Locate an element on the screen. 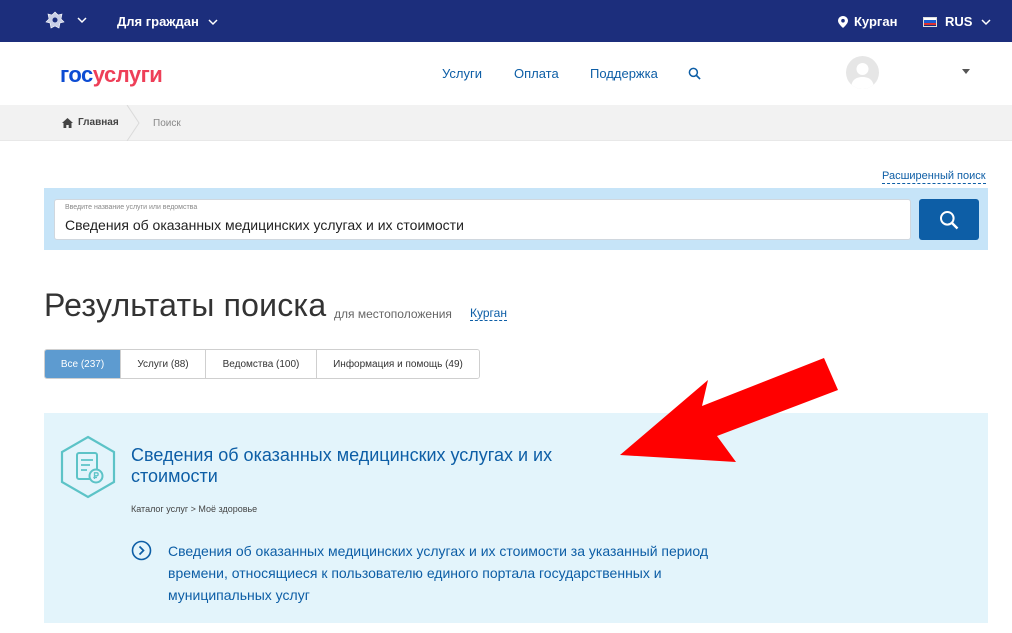 The width and height of the screenshot is (1012, 633). nav-support: Поддержка is located at coordinates (624, 73).